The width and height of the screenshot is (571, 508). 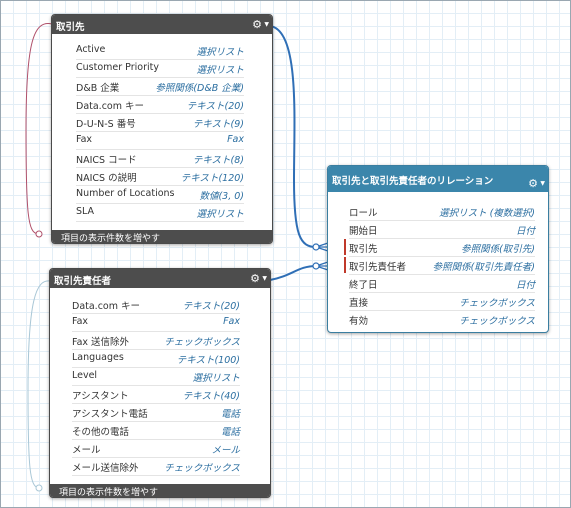 What do you see at coordinates (117, 67) in the screenshot?
I see `field-name: Customer Priority` at bounding box center [117, 67].